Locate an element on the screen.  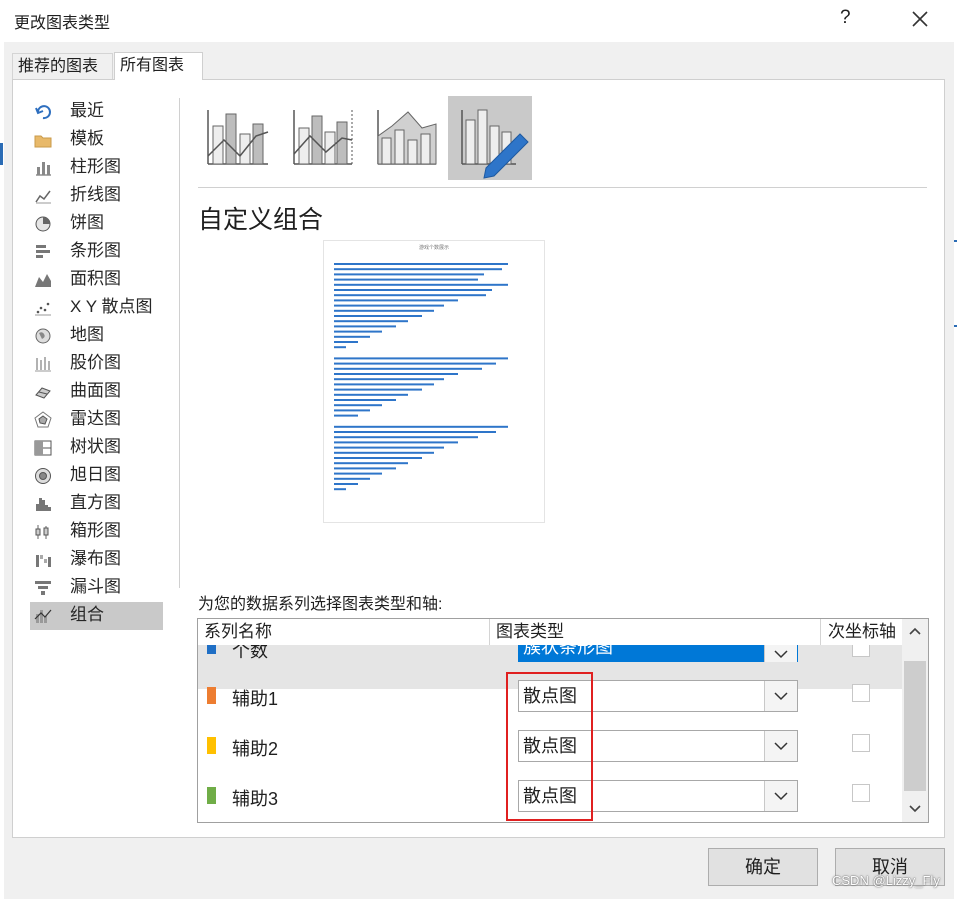
category-item-funnel: 漏斗图 is located at coordinates (96, 588).